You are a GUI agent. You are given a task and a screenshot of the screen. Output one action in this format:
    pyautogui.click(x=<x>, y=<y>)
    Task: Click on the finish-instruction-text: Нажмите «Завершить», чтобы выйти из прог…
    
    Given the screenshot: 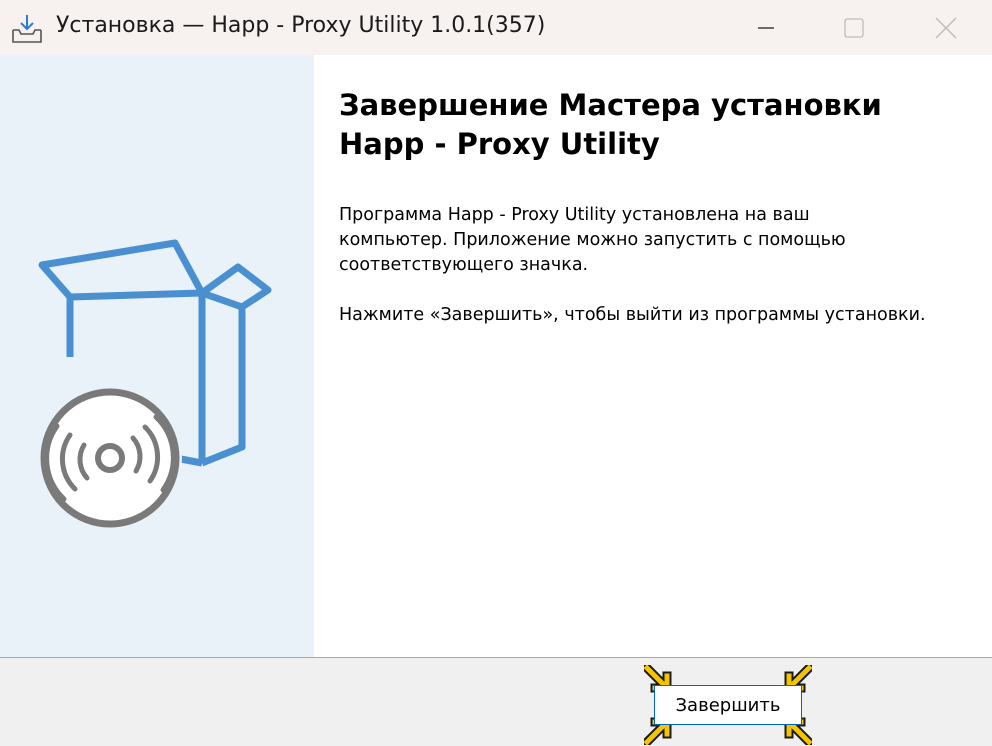 What is the action you would take?
    pyautogui.click(x=632, y=315)
    